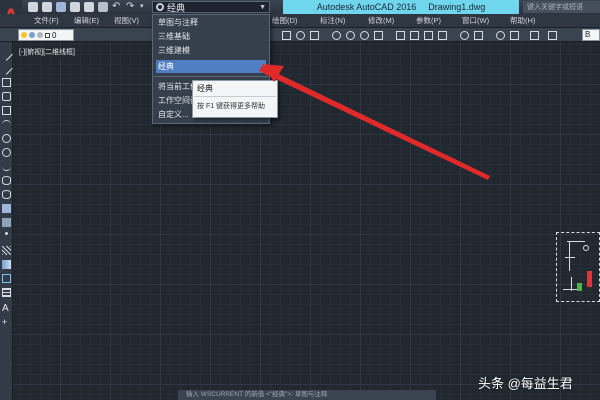 The width and height of the screenshot is (600, 400). Describe the element at coordinates (6, 124) in the screenshot. I see `arc-icon` at that location.